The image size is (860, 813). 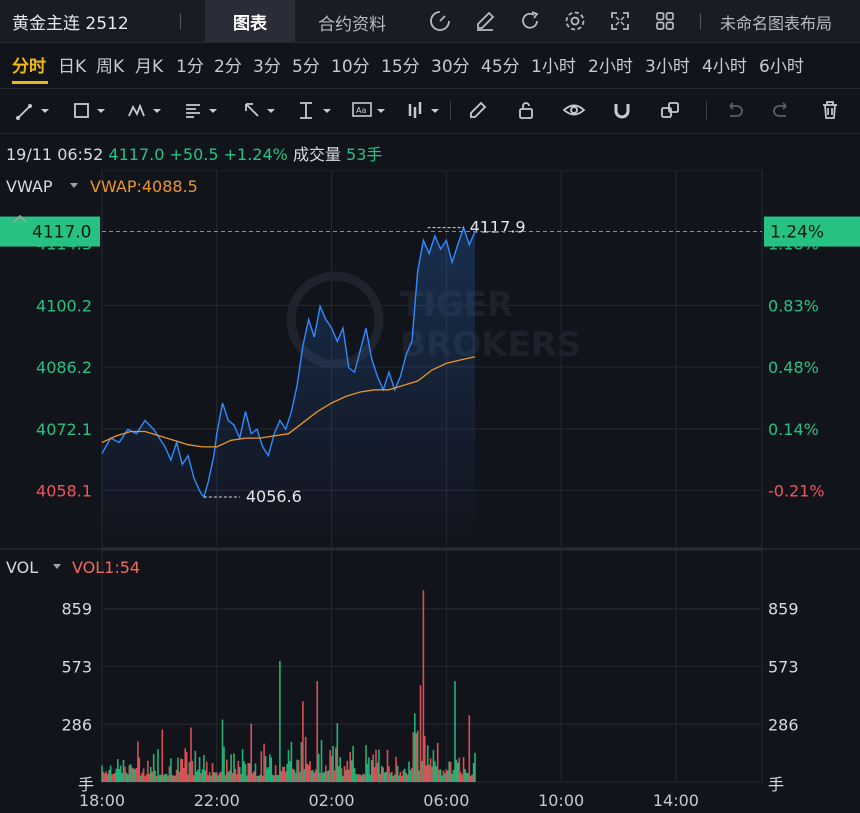 What do you see at coordinates (422, 111) in the screenshot?
I see `bar-pattern-icon` at bounding box center [422, 111].